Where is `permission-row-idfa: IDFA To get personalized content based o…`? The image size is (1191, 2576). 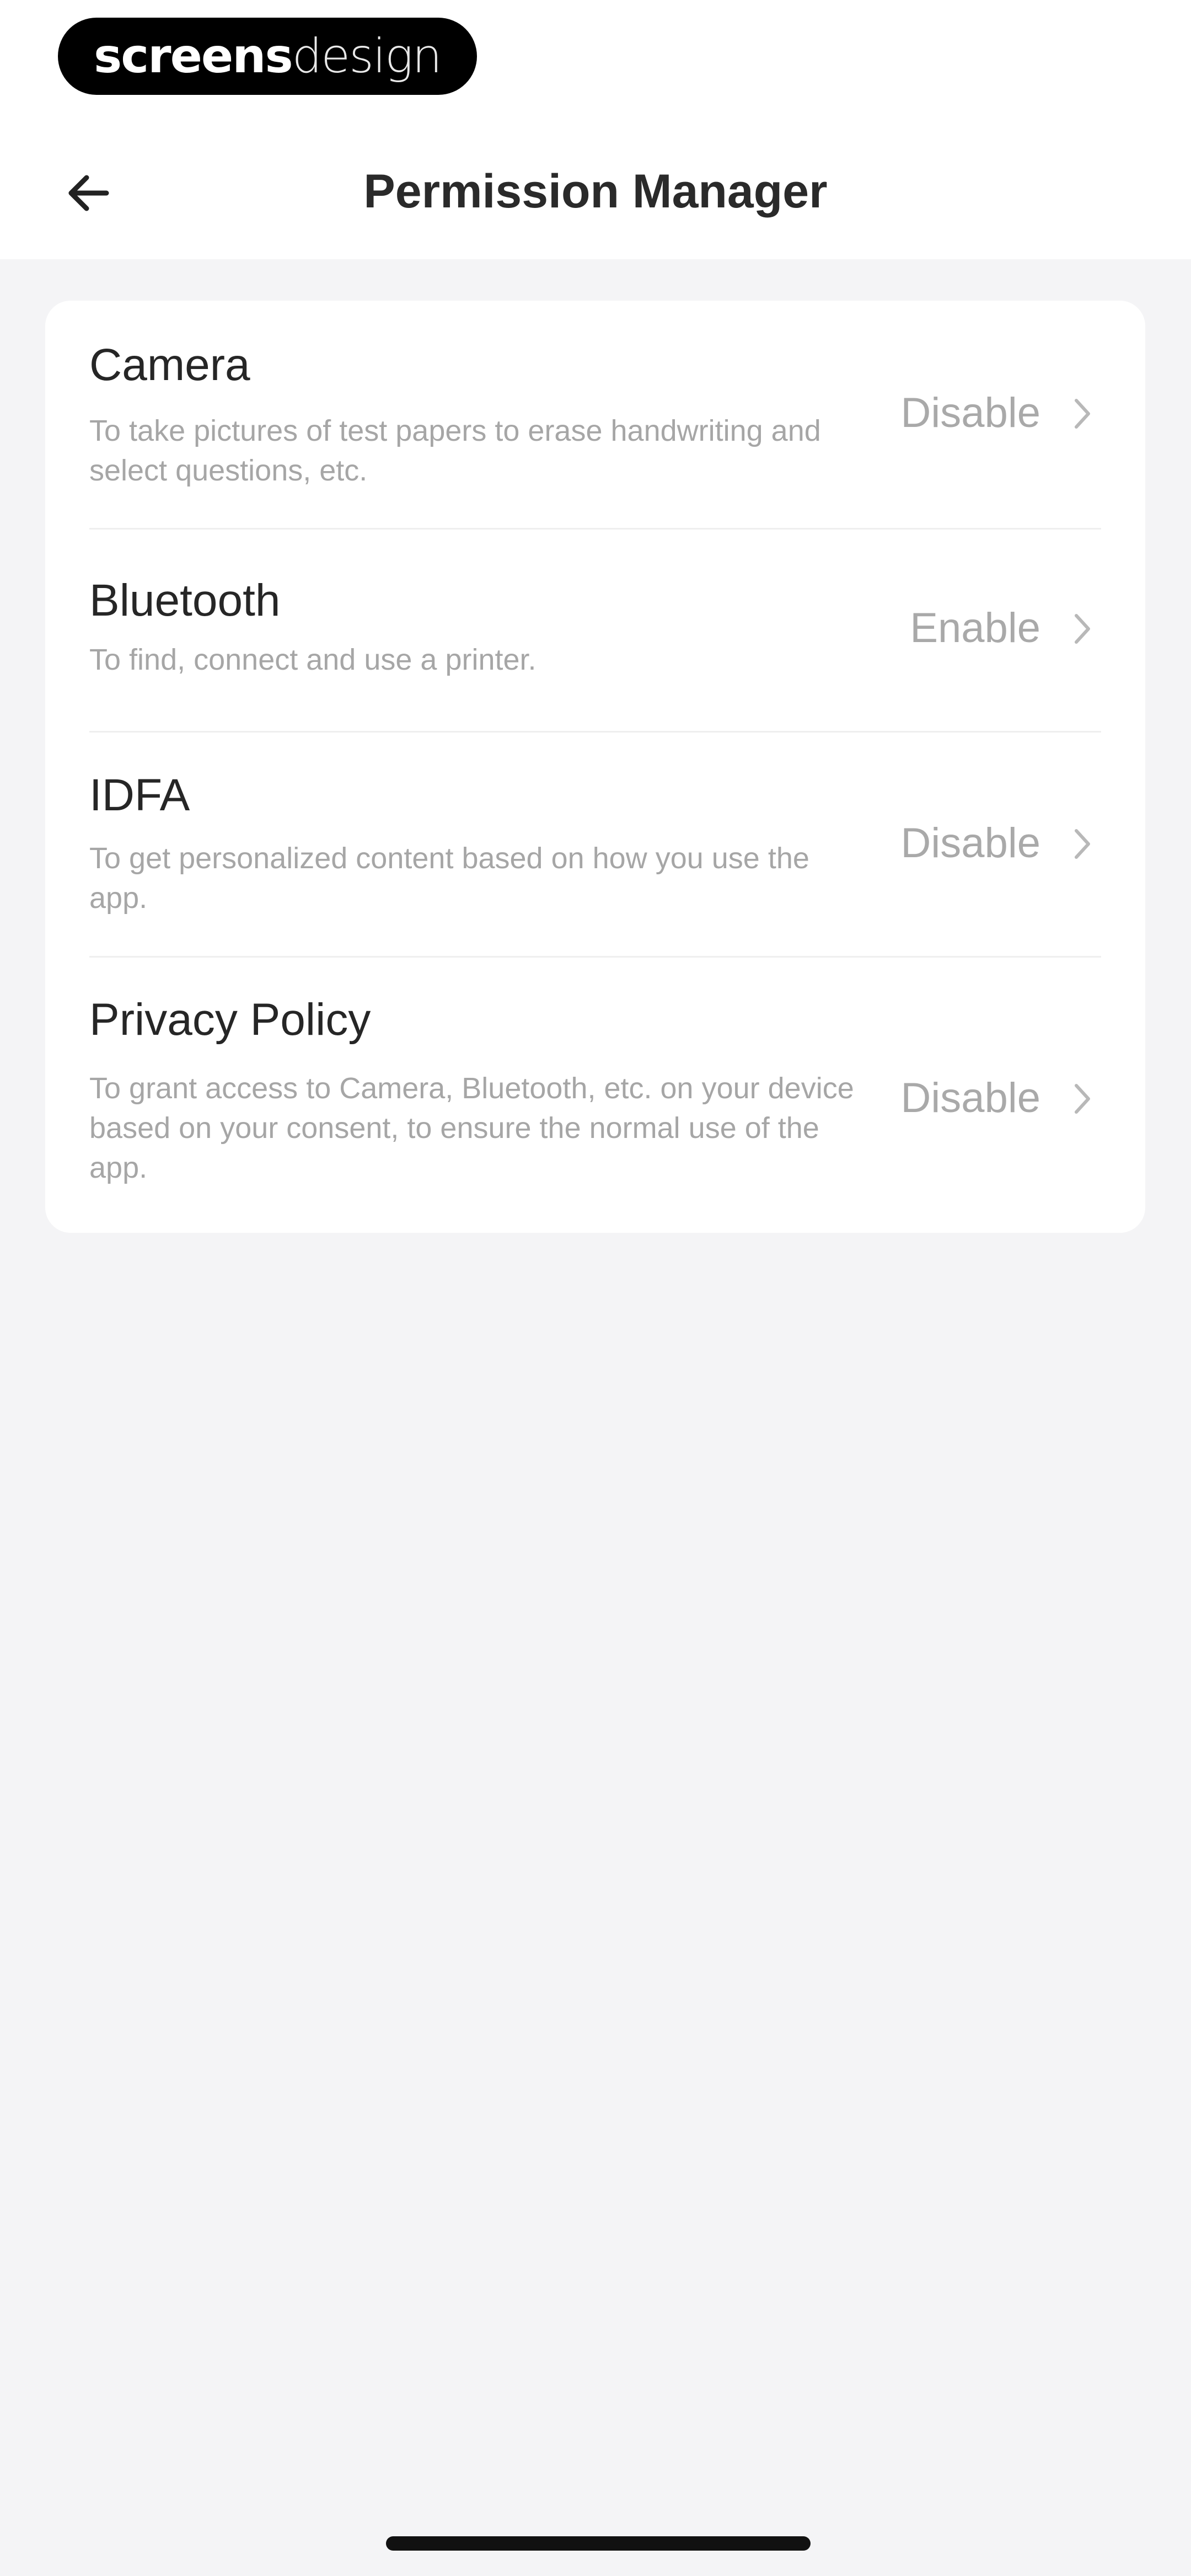
permission-row-idfa: IDFA To get personalized content based o… is located at coordinates (595, 849).